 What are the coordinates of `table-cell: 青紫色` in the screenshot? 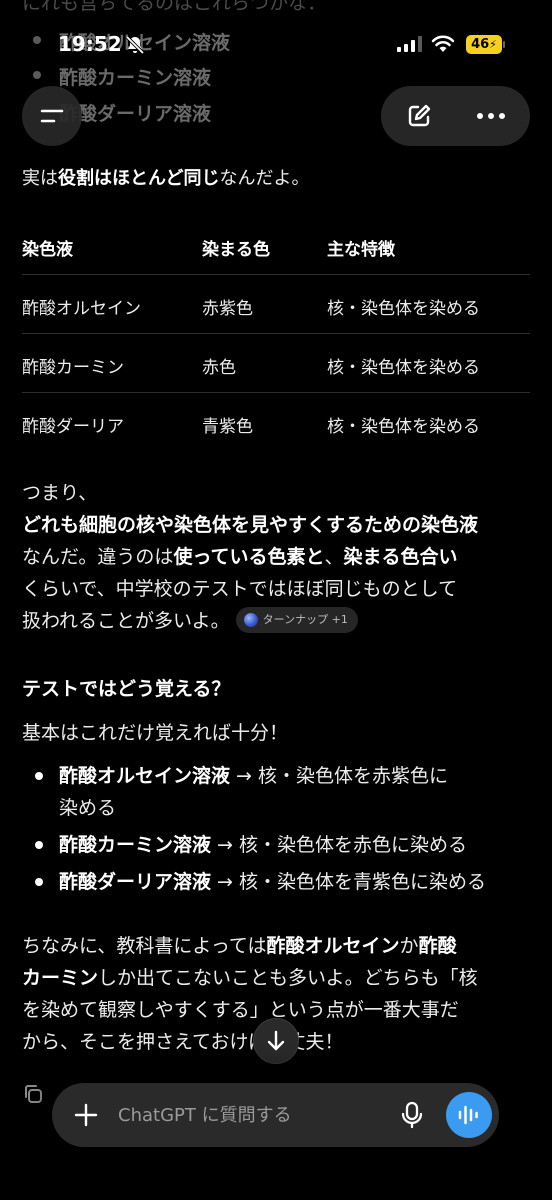 It's located at (227, 427).